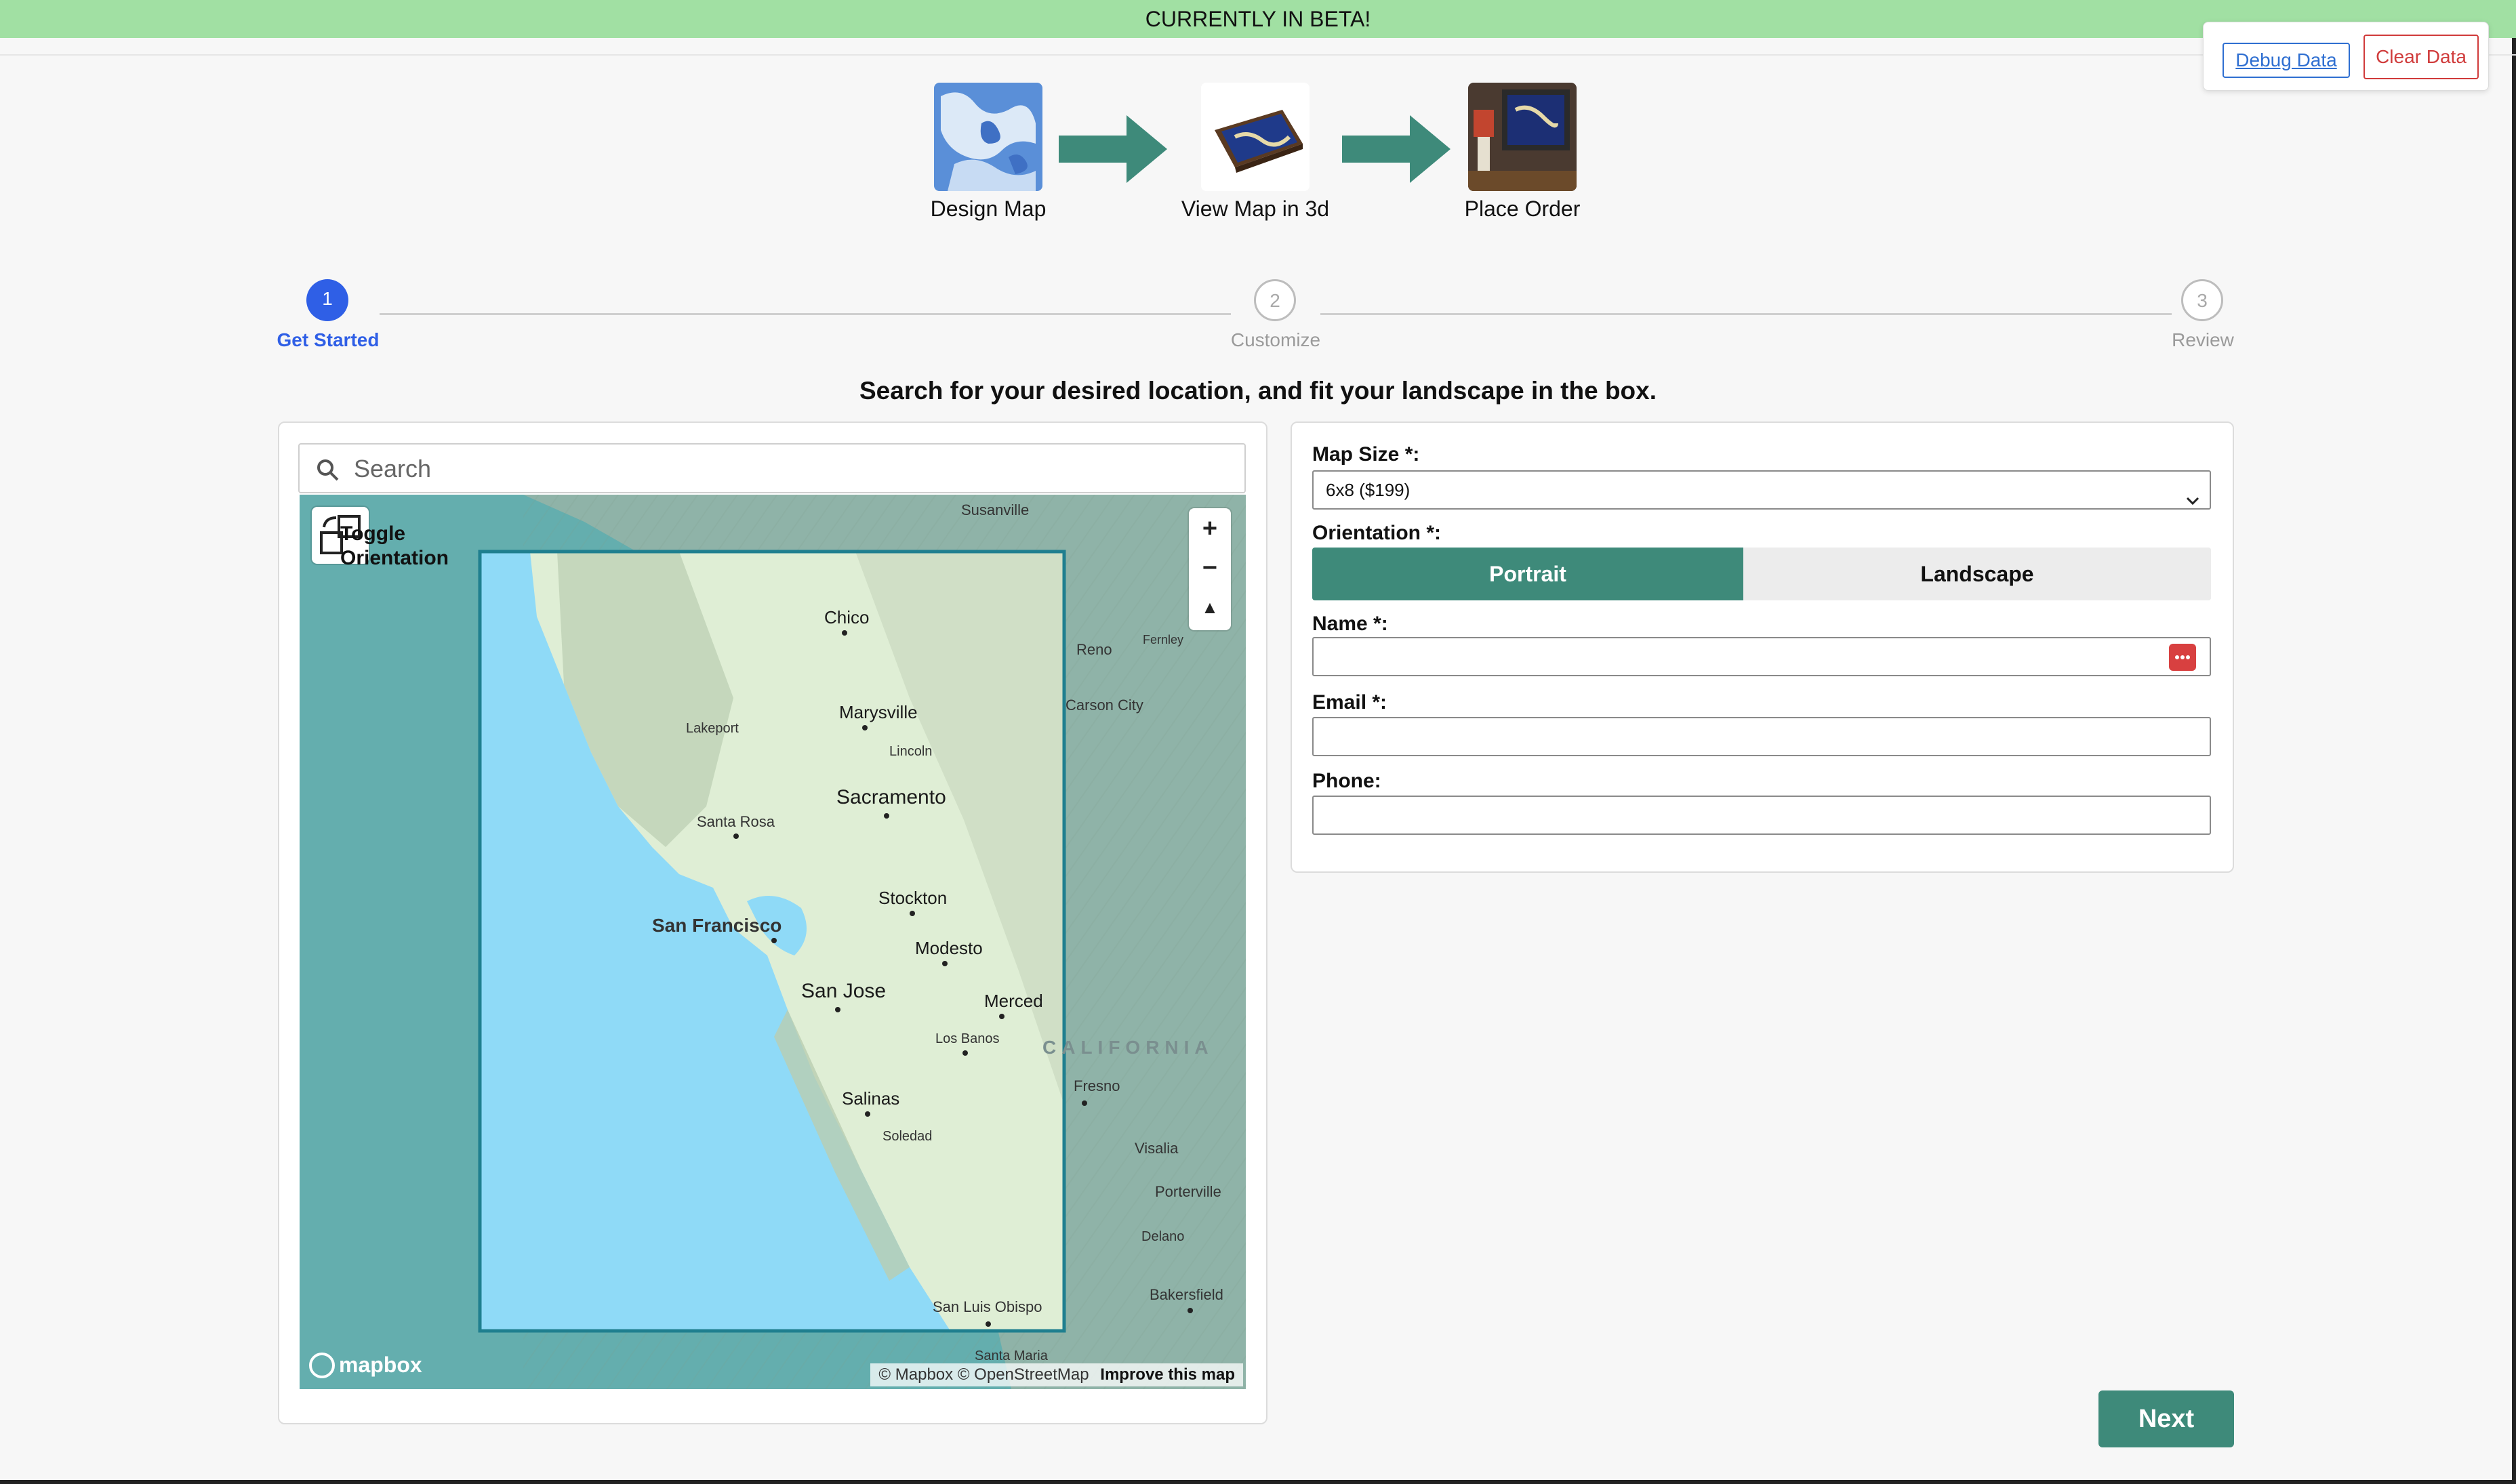 This screenshot has height=1484, width=2516. Describe the element at coordinates (967, 1038) in the screenshot. I see `city-label: Los Banos` at that location.